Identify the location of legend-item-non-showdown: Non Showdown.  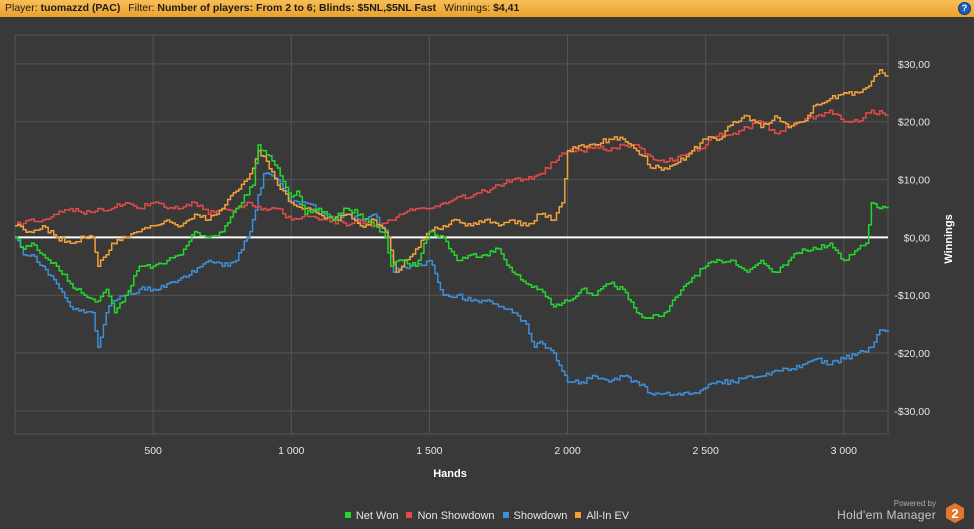
(450, 516).